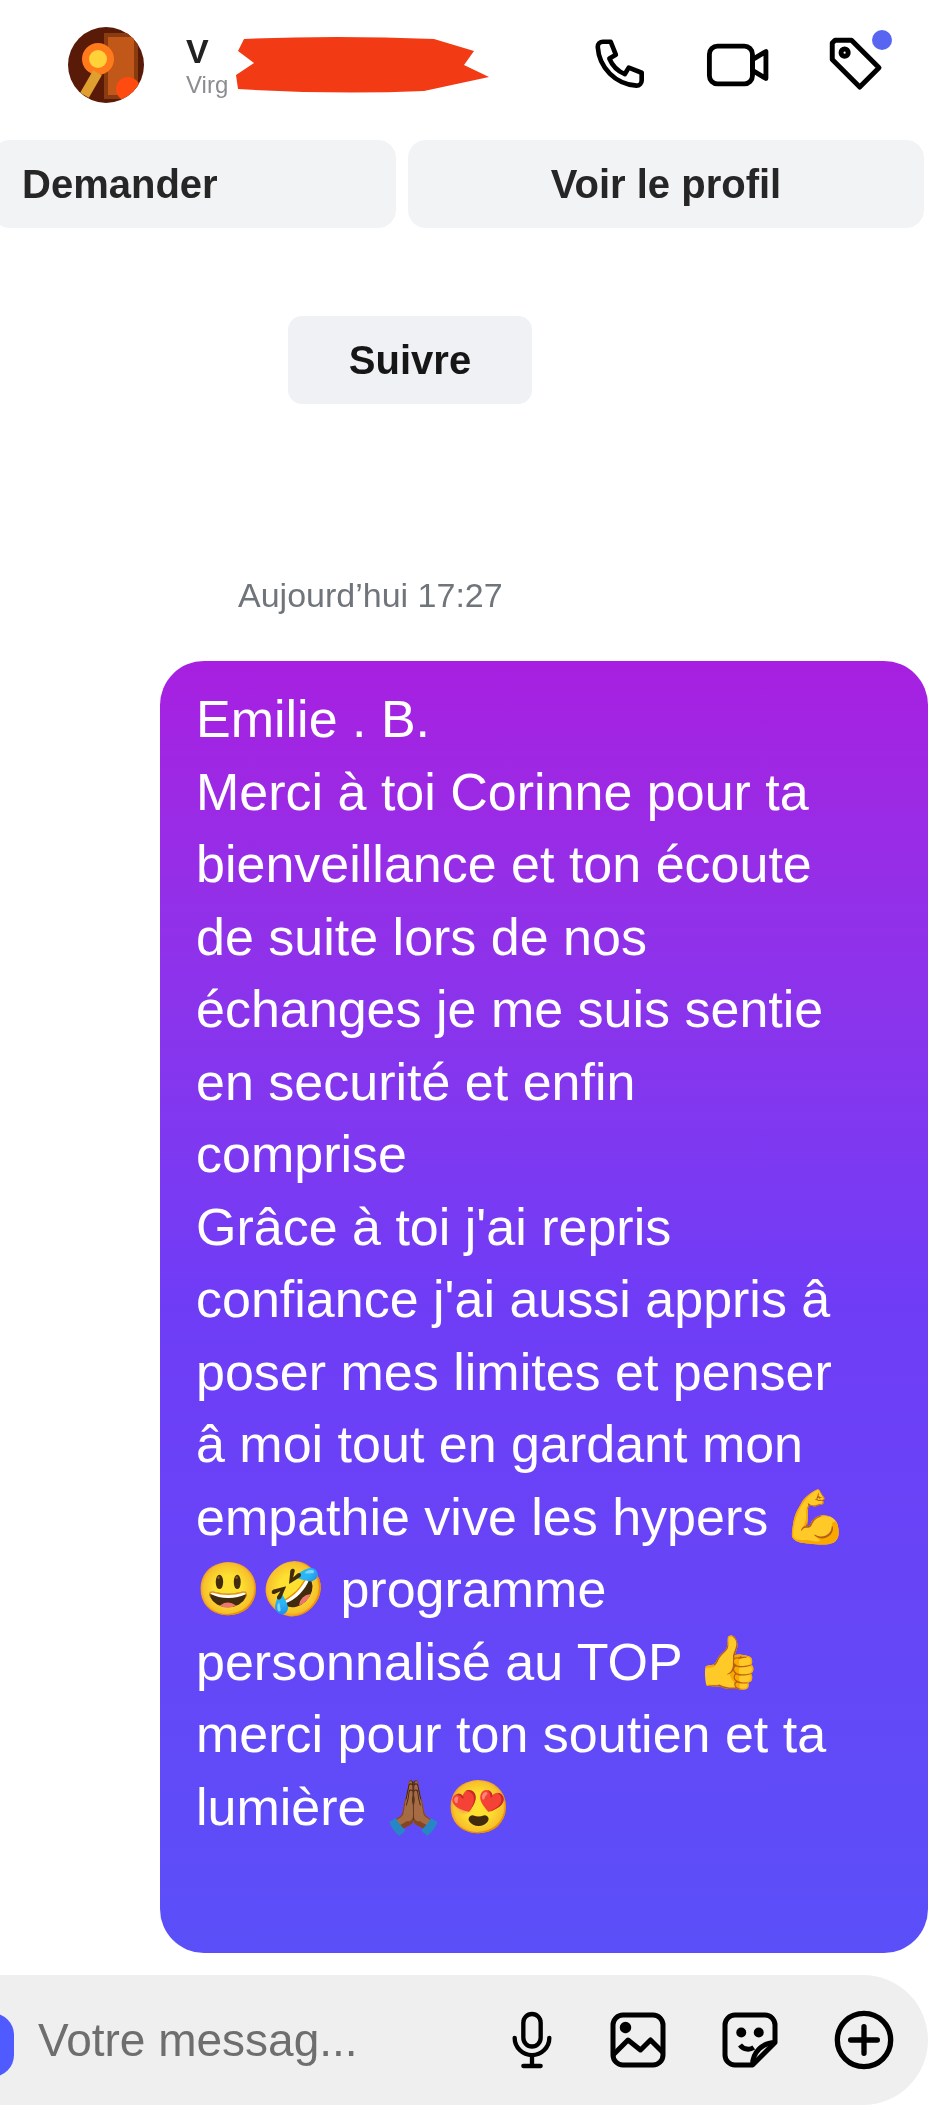 This screenshot has width=950, height=2112. I want to click on date-separator: Aujourd’hui 17:27, so click(370, 595).